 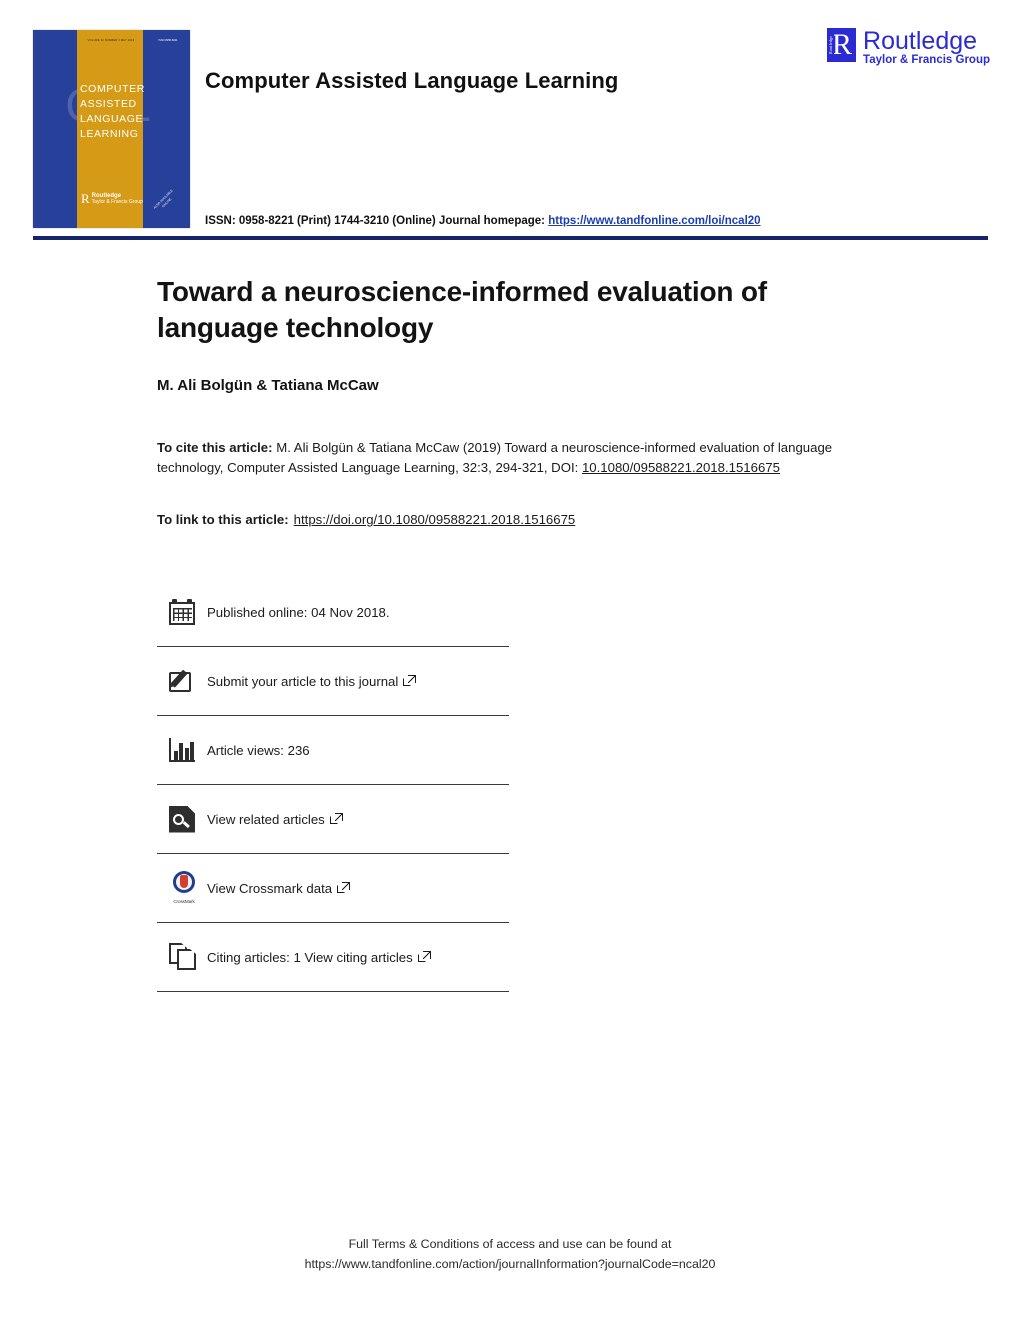 I want to click on header-divider, so click(x=510, y=238).